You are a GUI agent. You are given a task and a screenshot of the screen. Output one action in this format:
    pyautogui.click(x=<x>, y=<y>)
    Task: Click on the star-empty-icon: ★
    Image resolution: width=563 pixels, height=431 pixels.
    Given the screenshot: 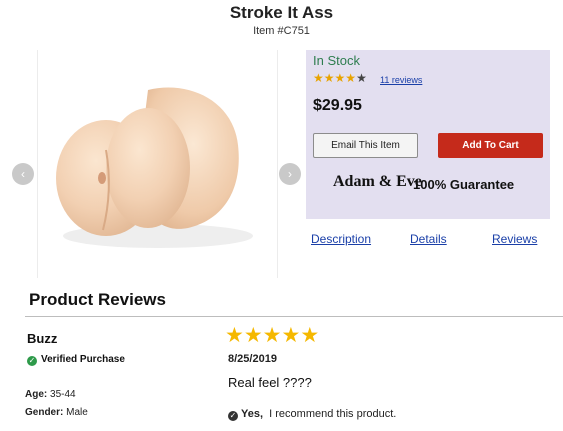 What is the action you would take?
    pyautogui.click(x=361, y=78)
    